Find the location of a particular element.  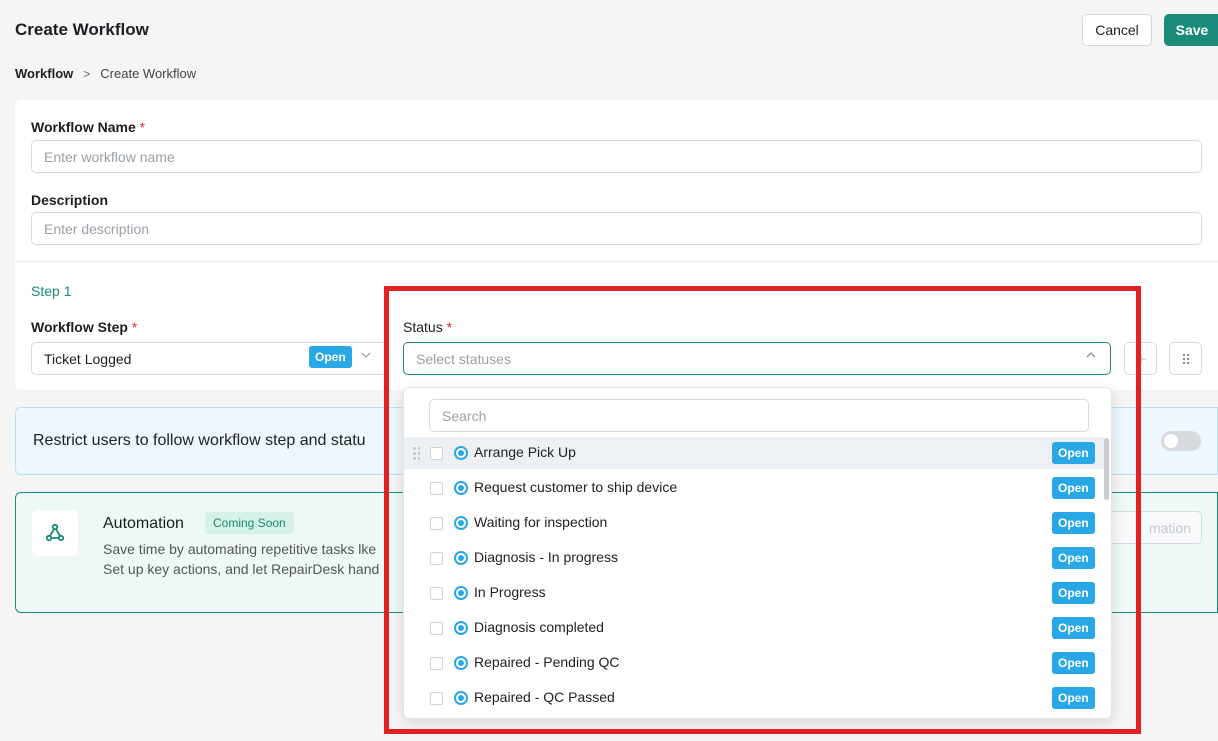

add-step-button is located at coordinates (1140, 358).